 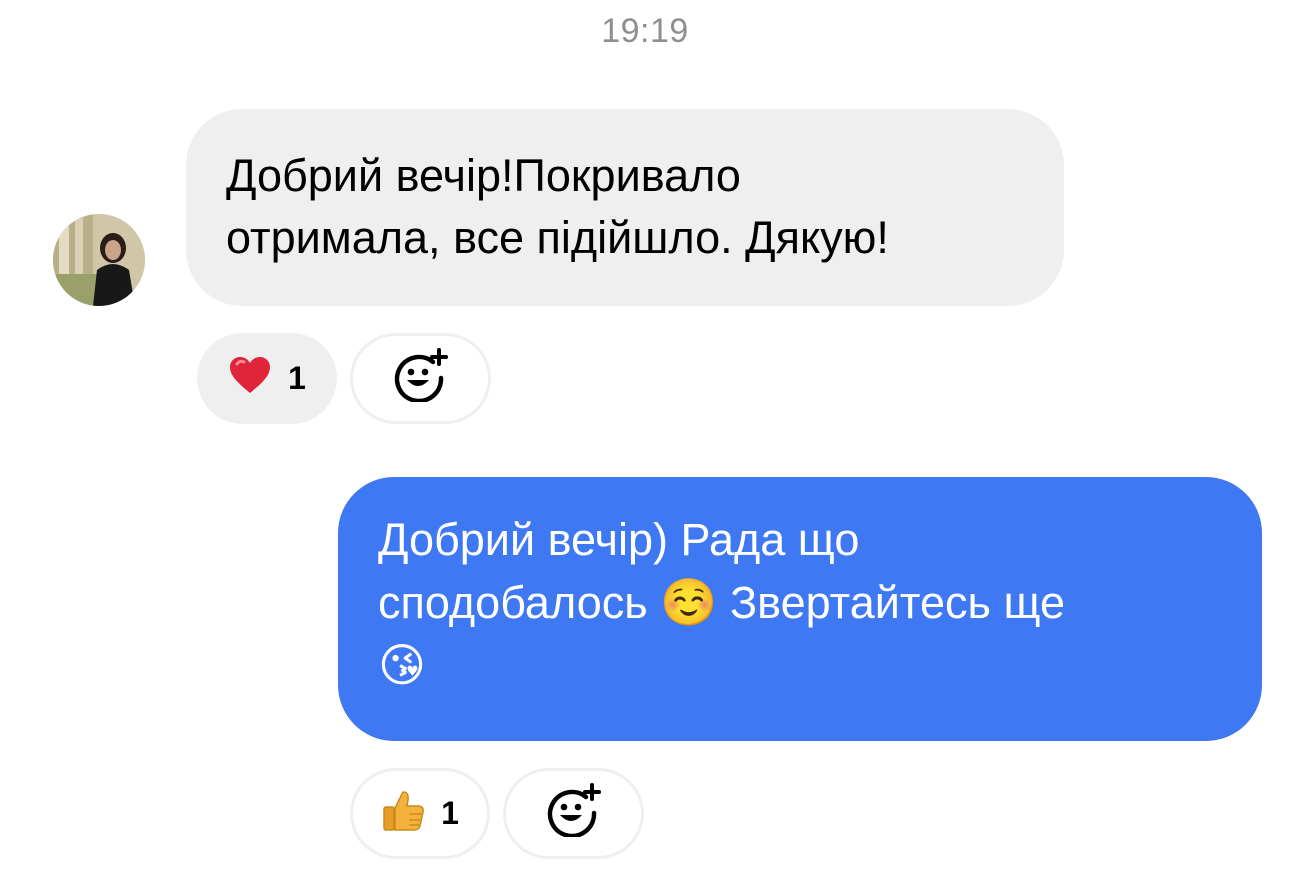 What do you see at coordinates (99, 260) in the screenshot?
I see `sender-avatar` at bounding box center [99, 260].